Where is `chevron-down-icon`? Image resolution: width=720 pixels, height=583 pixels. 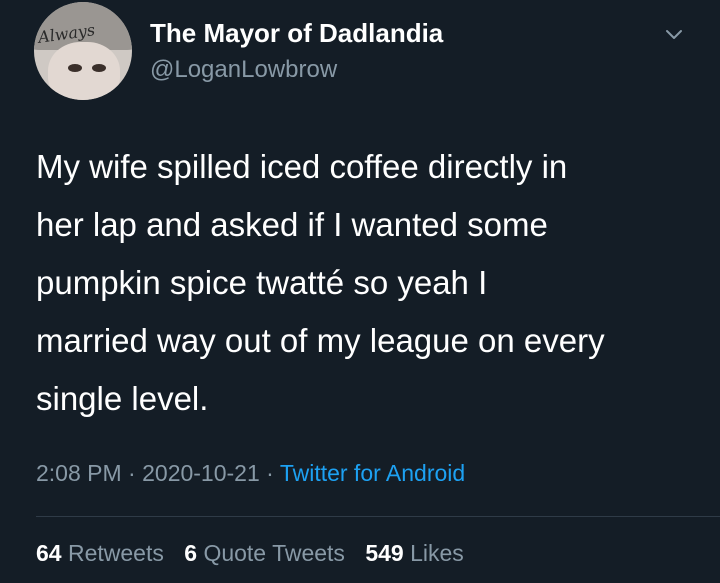
chevron-down-icon is located at coordinates (674, 34).